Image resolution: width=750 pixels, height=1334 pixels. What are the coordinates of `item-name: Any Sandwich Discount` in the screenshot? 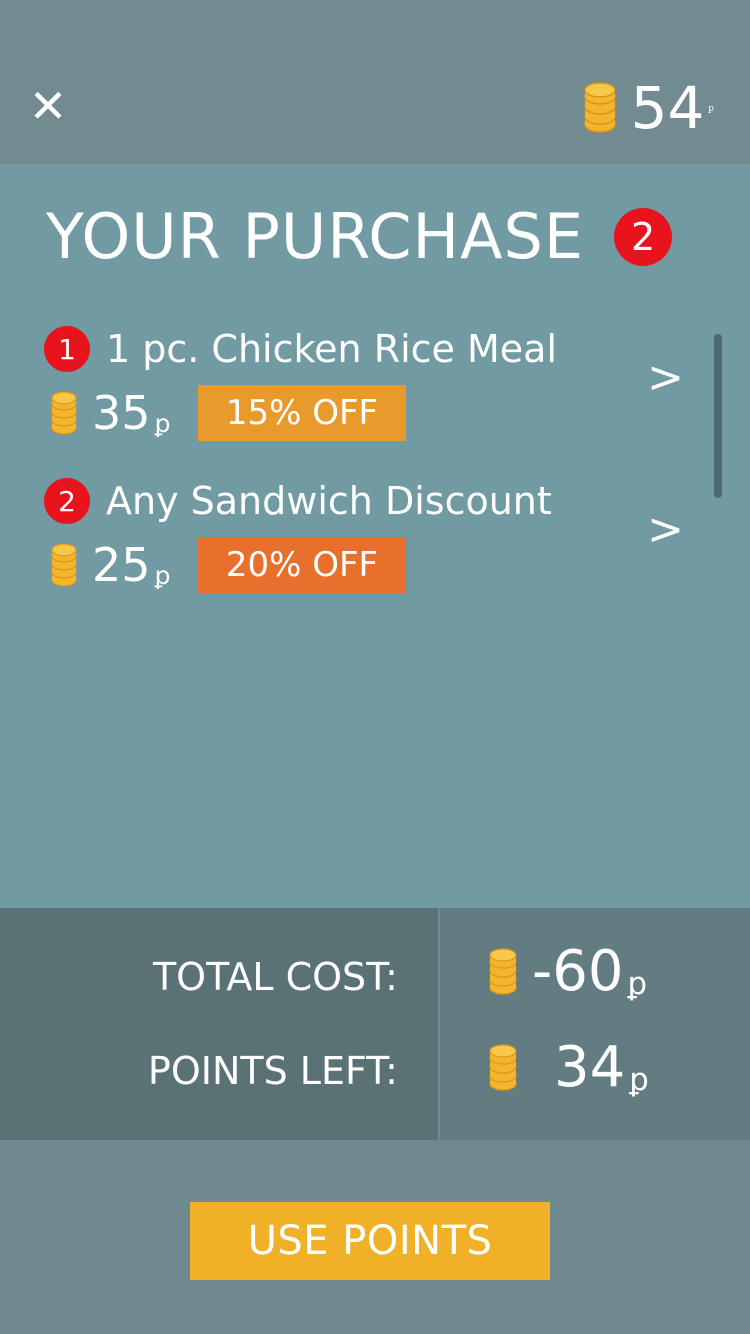 It's located at (329, 501).